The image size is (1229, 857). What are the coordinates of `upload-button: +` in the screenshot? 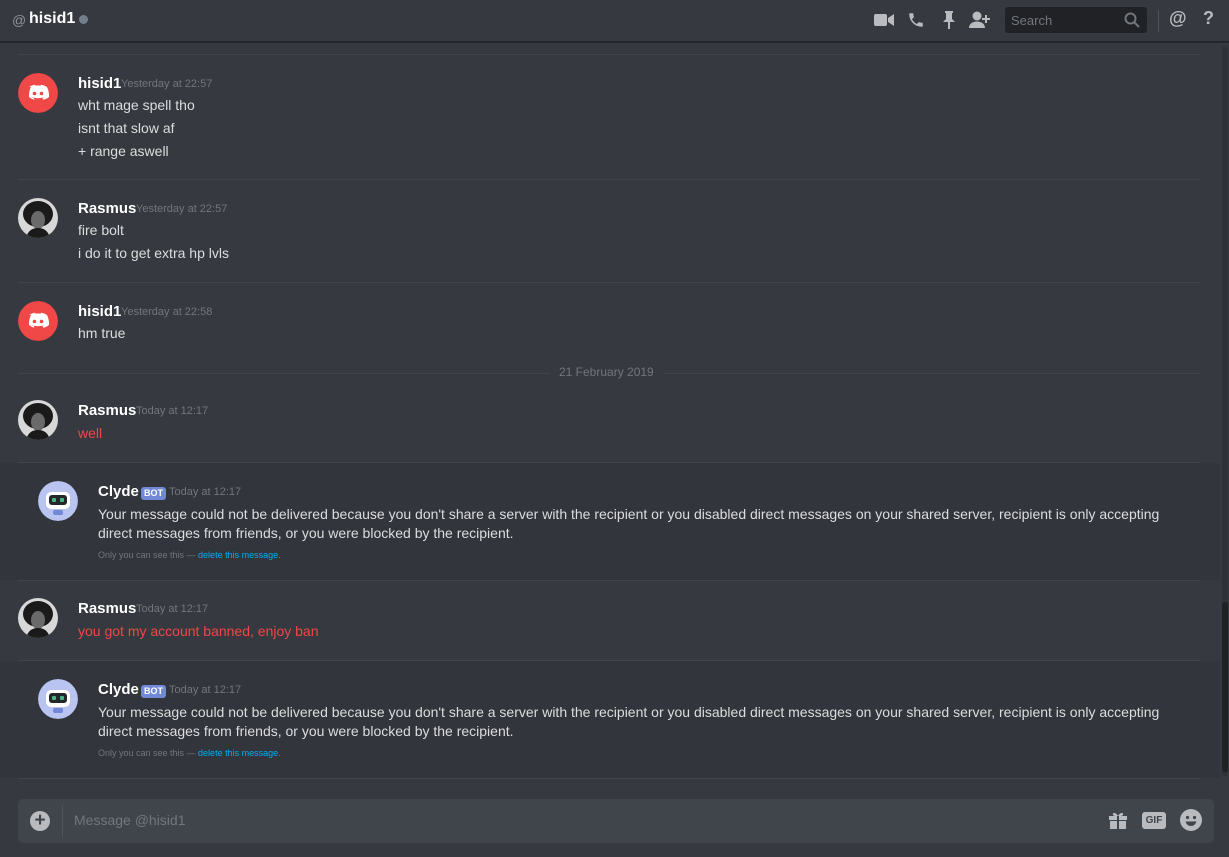 It's located at (40, 821).